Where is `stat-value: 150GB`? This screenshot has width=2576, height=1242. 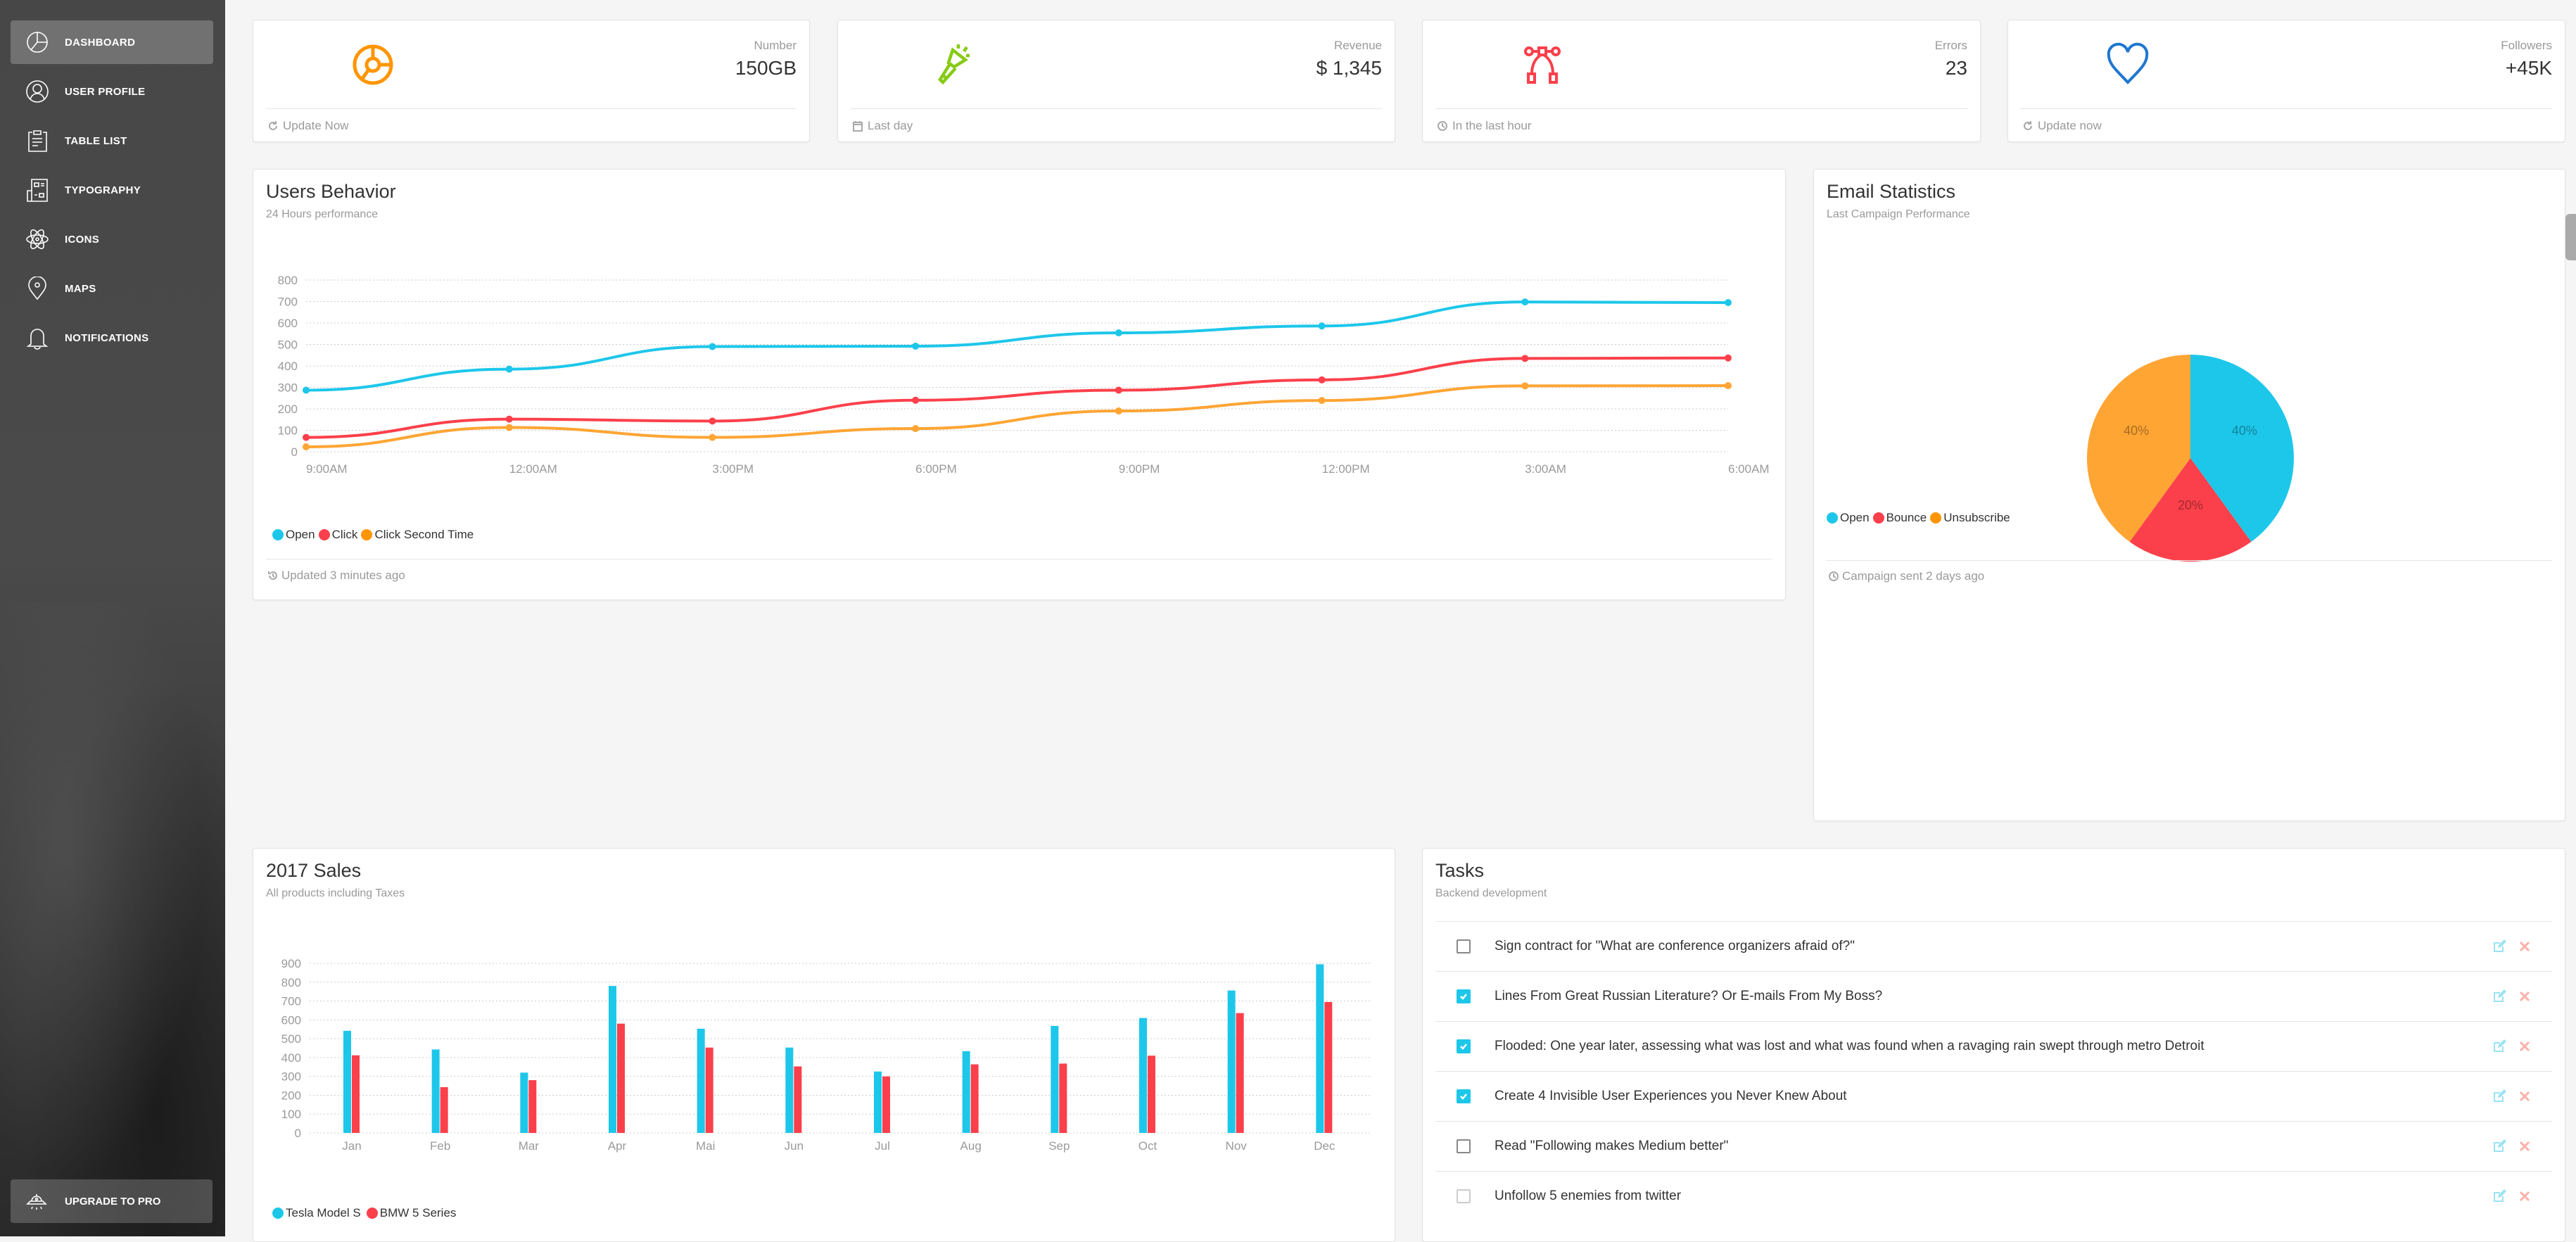
stat-value: 150GB is located at coordinates (766, 68).